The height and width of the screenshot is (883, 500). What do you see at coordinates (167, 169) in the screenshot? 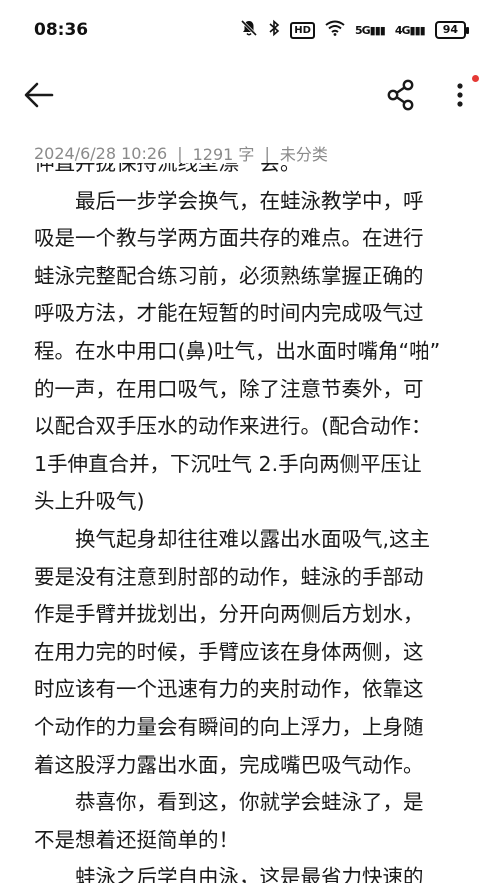
I see `note-line: 伸直并拢保持流线型漂一会。` at bounding box center [167, 169].